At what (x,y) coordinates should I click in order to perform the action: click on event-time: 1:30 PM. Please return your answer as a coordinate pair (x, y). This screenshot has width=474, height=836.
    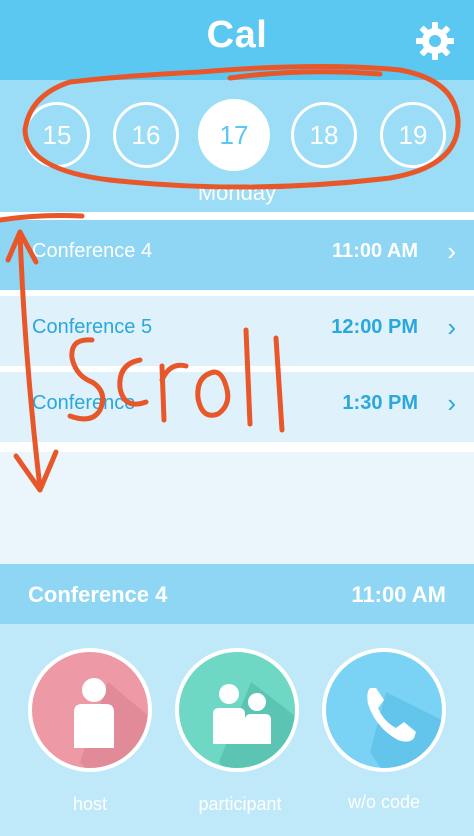
    Looking at the image, I should click on (380, 403).